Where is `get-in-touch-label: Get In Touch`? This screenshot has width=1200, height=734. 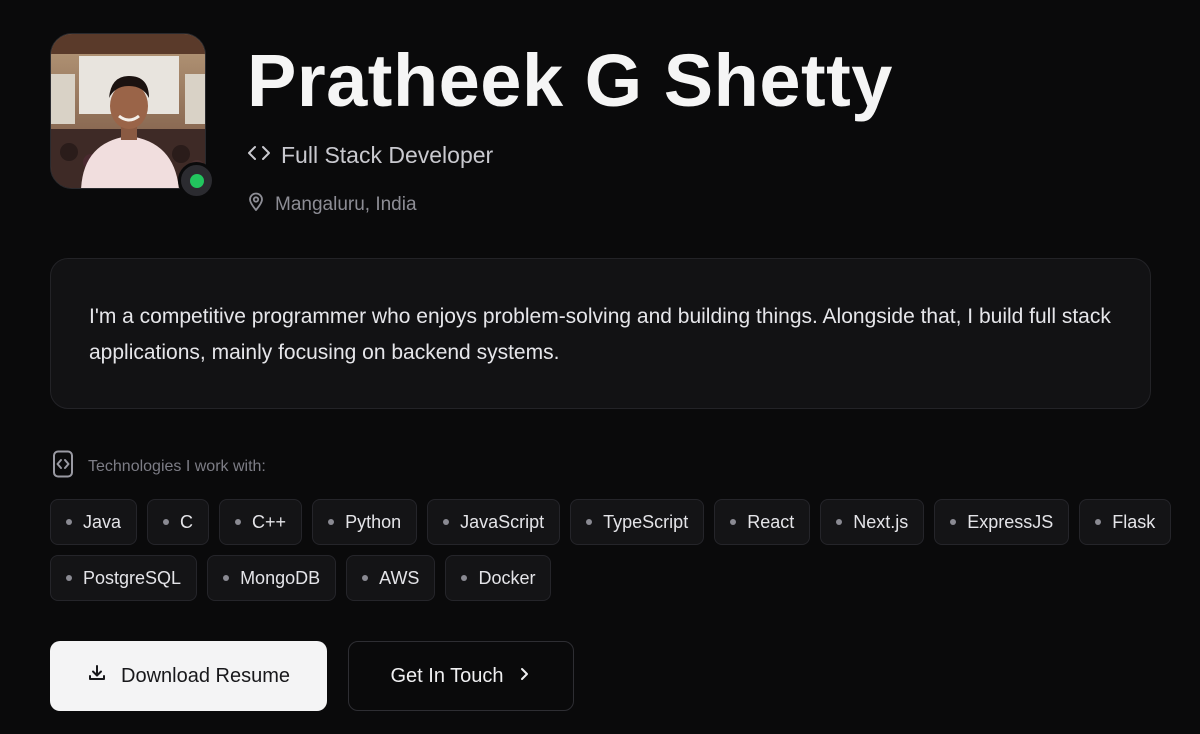
get-in-touch-label: Get In Touch is located at coordinates (447, 675).